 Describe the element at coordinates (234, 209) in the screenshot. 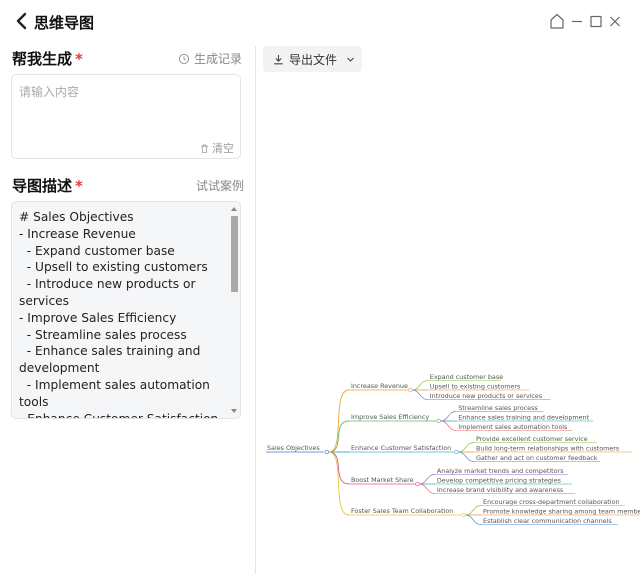

I see `scroll-up-arrow-icon` at that location.